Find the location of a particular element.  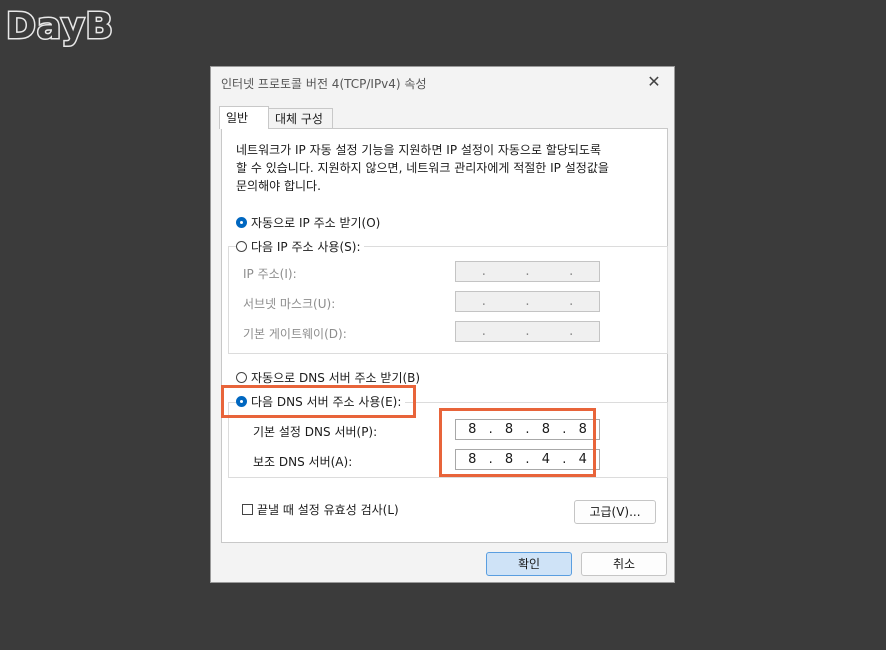

alternate-dns-label: 보조 DNS 서버(A): is located at coordinates (303, 462).